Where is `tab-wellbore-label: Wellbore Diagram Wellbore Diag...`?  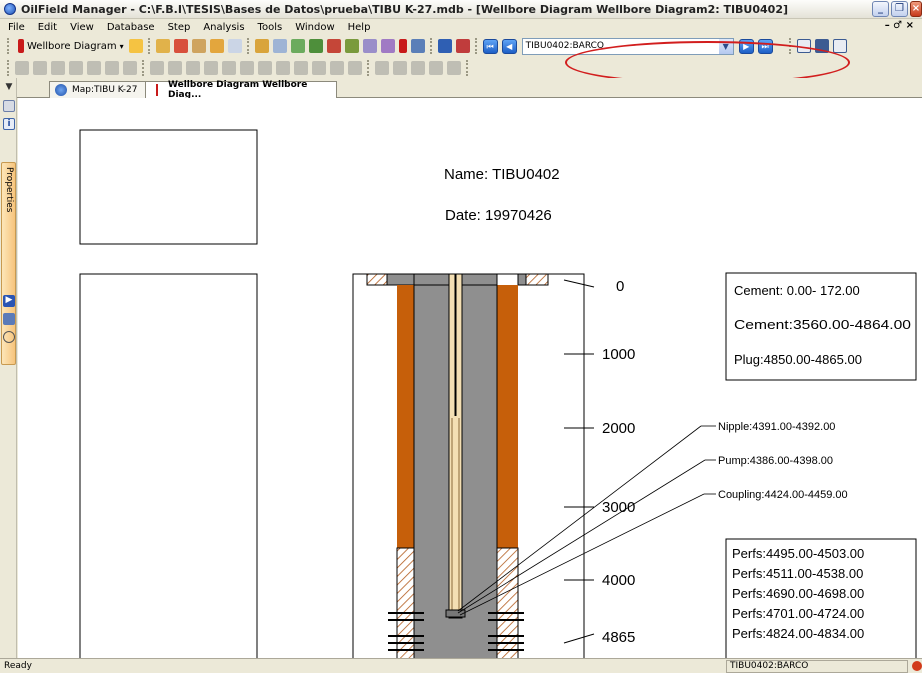
tab-wellbore-label: Wellbore Diagram Wellbore Diag... is located at coordinates (238, 90).